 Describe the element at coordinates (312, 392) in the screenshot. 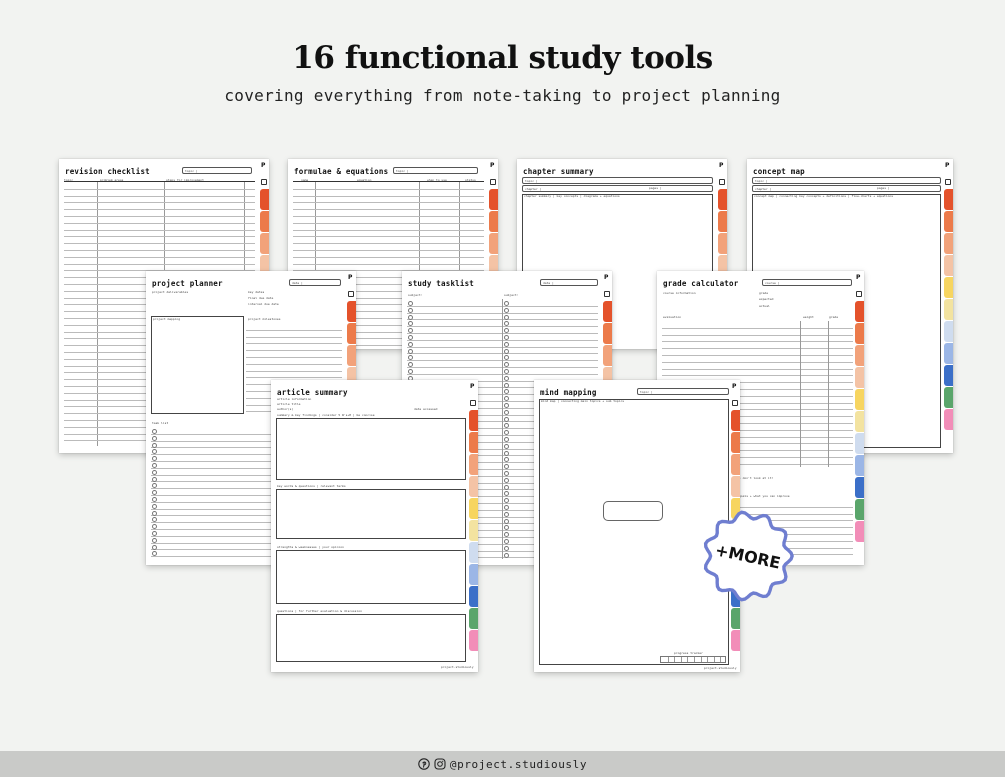

I see `article-summary-title: article summary` at that location.